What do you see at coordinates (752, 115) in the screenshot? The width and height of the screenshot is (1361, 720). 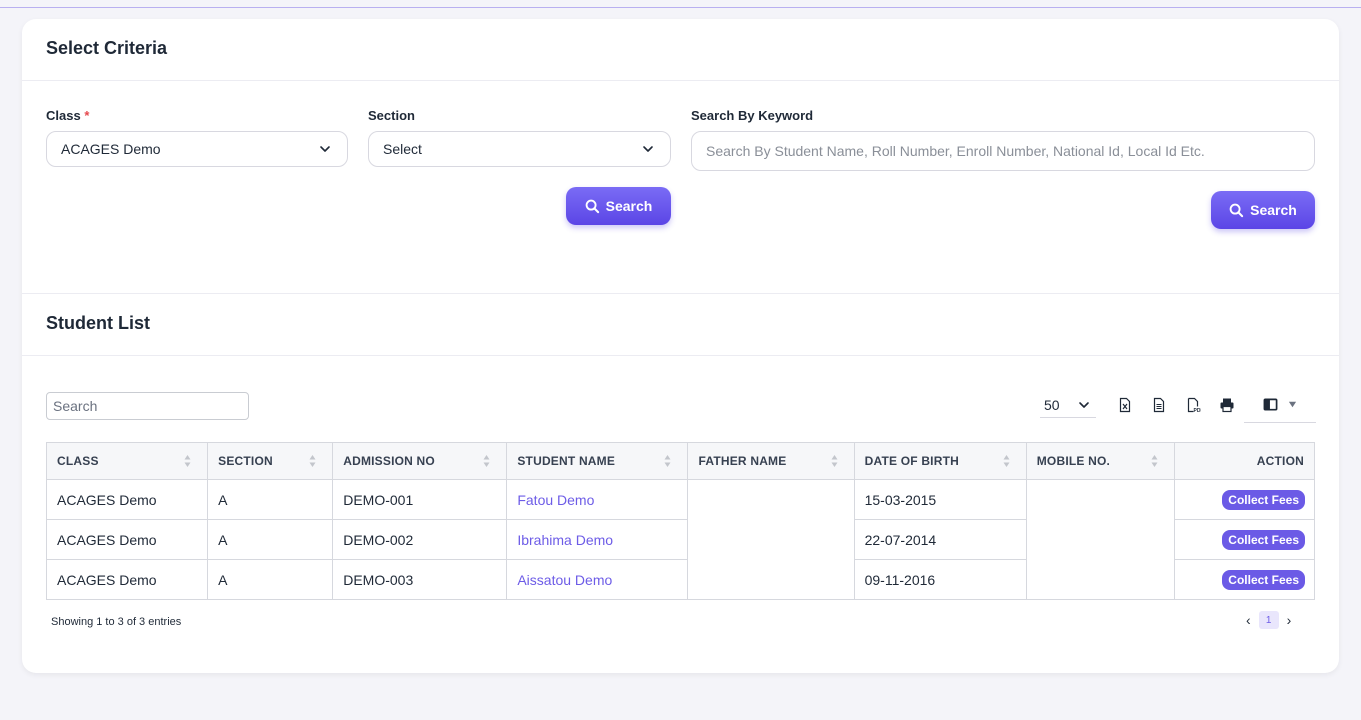 I see `keyword-label: Search By Keyword` at bounding box center [752, 115].